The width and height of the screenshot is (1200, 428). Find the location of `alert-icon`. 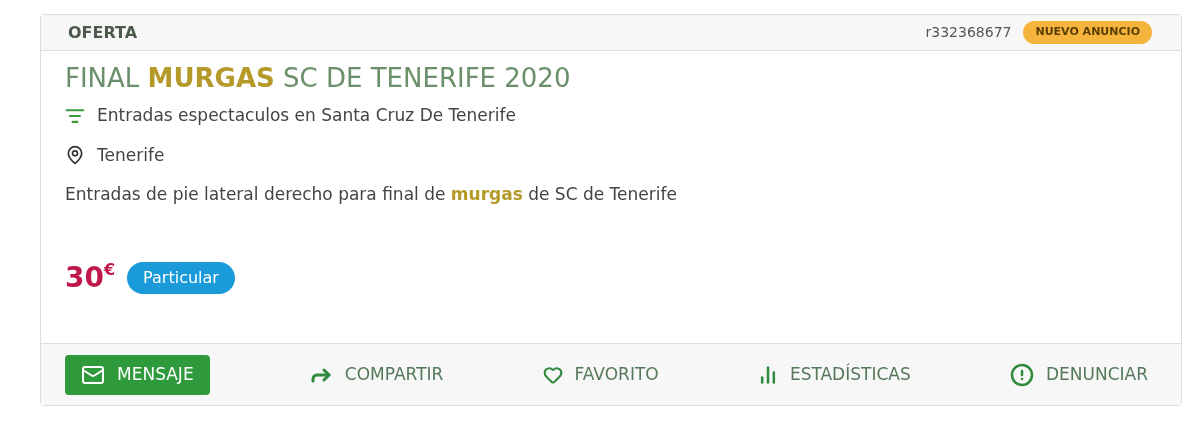

alert-icon is located at coordinates (1021, 374).